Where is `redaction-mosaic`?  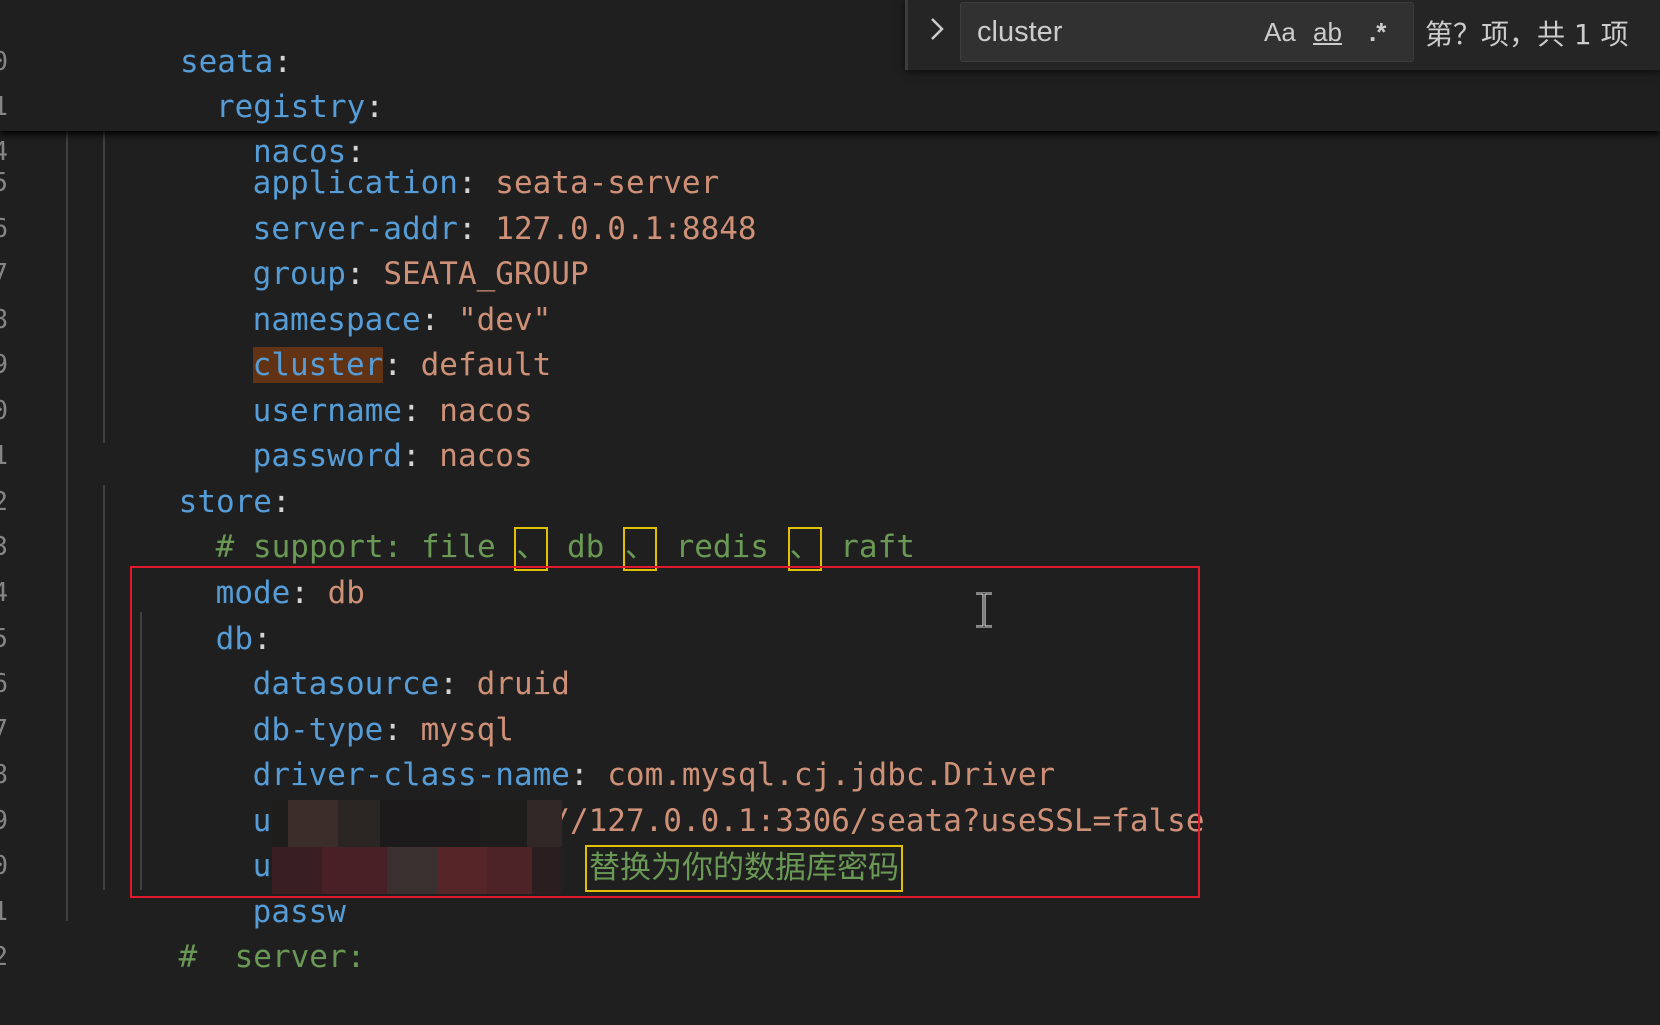 redaction-mosaic is located at coordinates (417, 847).